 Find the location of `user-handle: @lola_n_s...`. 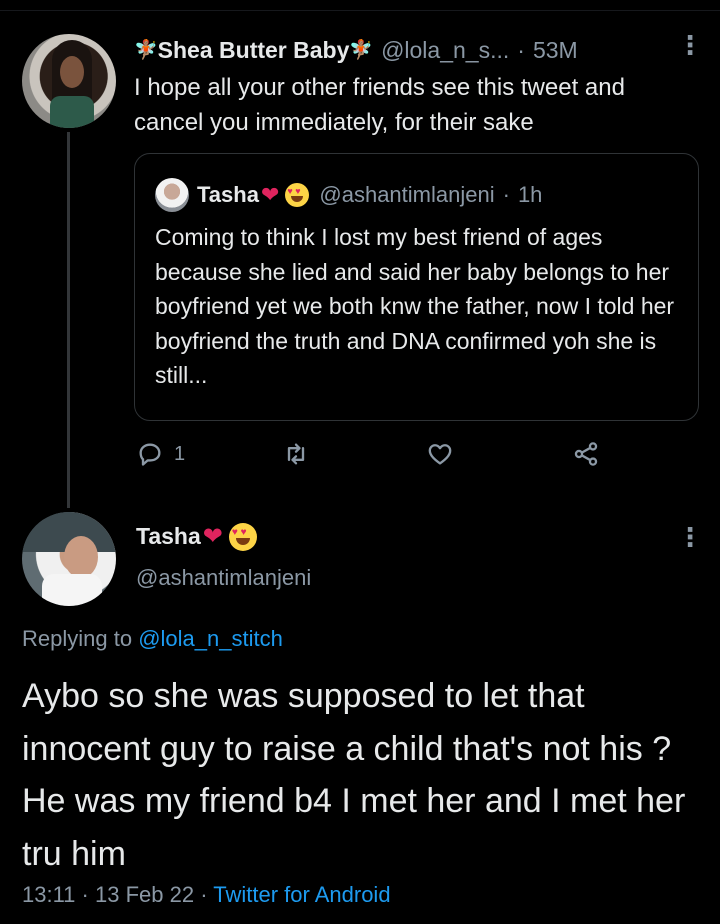

user-handle: @lola_n_s... is located at coordinates (445, 50).